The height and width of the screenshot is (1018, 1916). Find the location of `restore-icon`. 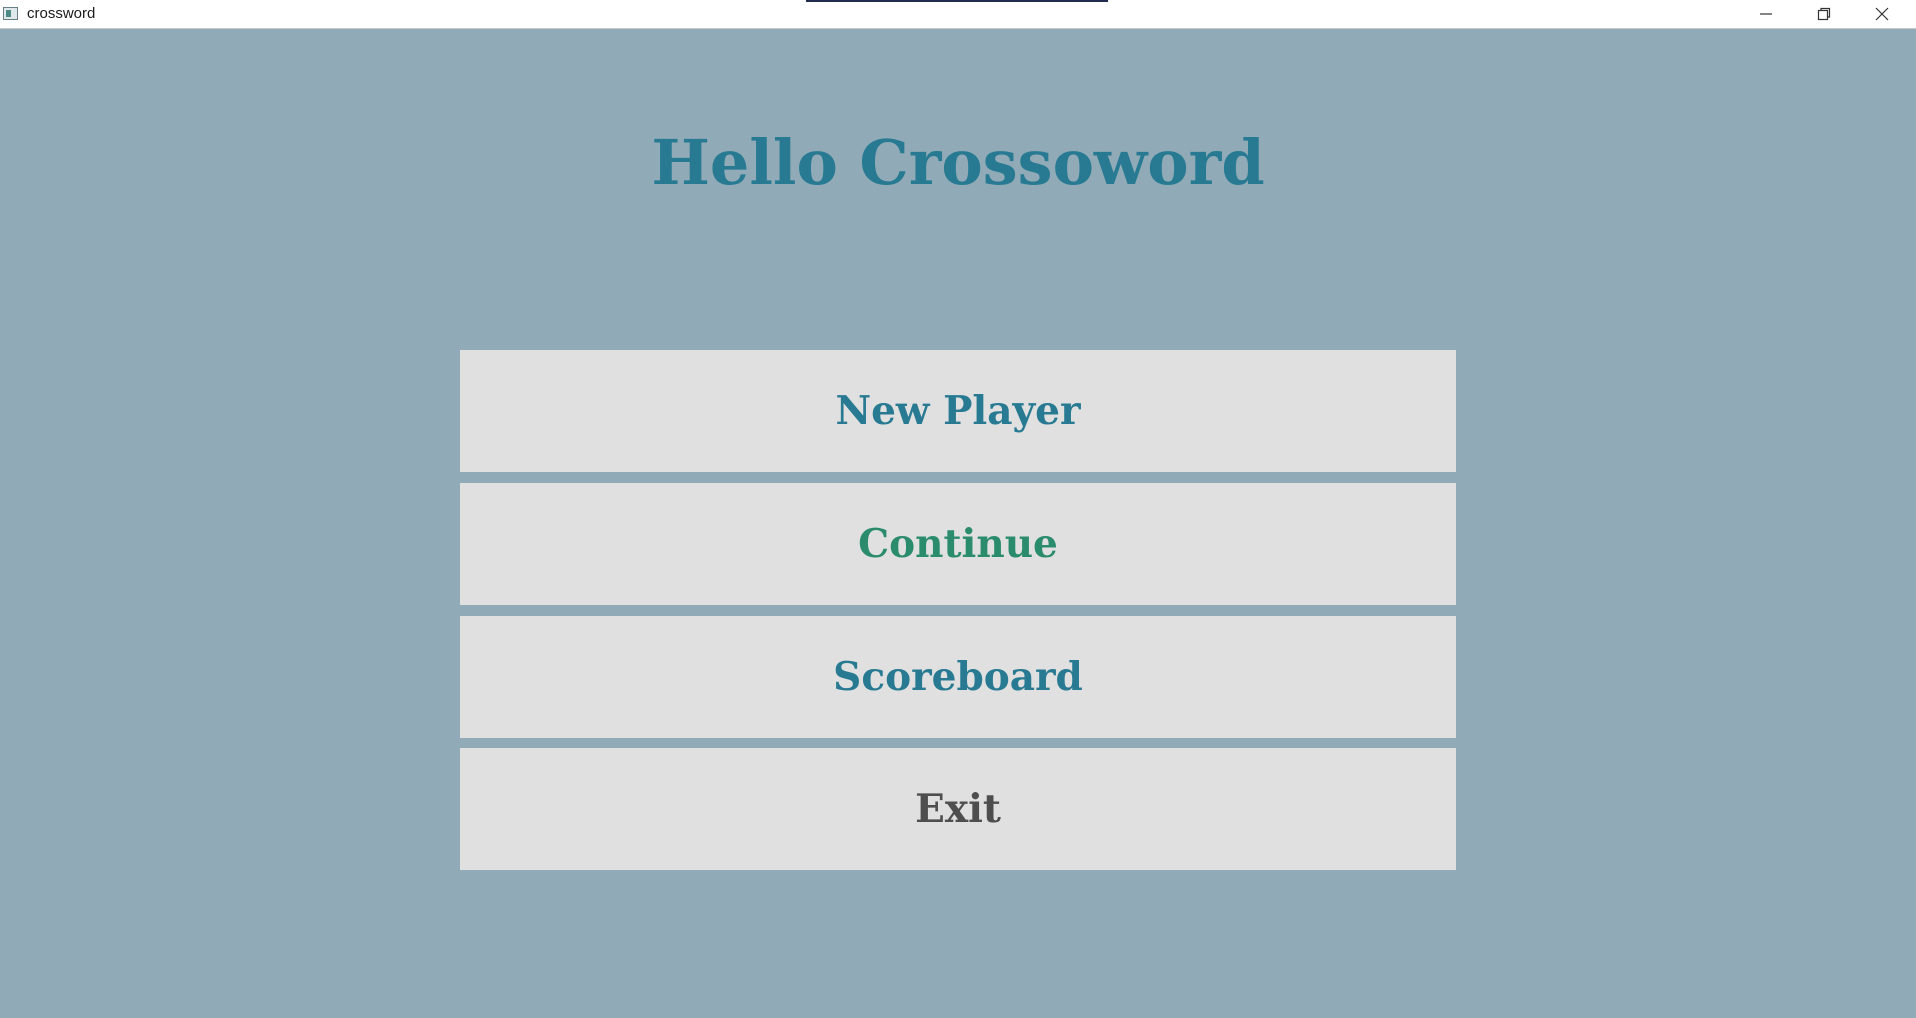

restore-icon is located at coordinates (1824, 14).